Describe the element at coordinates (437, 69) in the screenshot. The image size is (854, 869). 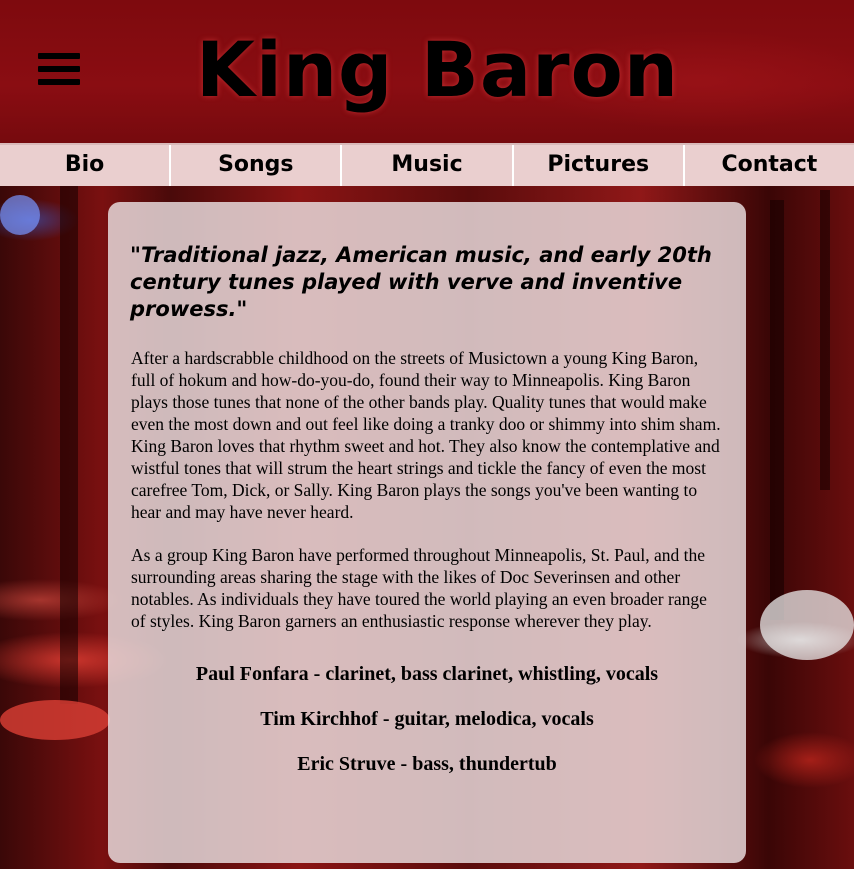
I see `site-title: King Baron` at that location.